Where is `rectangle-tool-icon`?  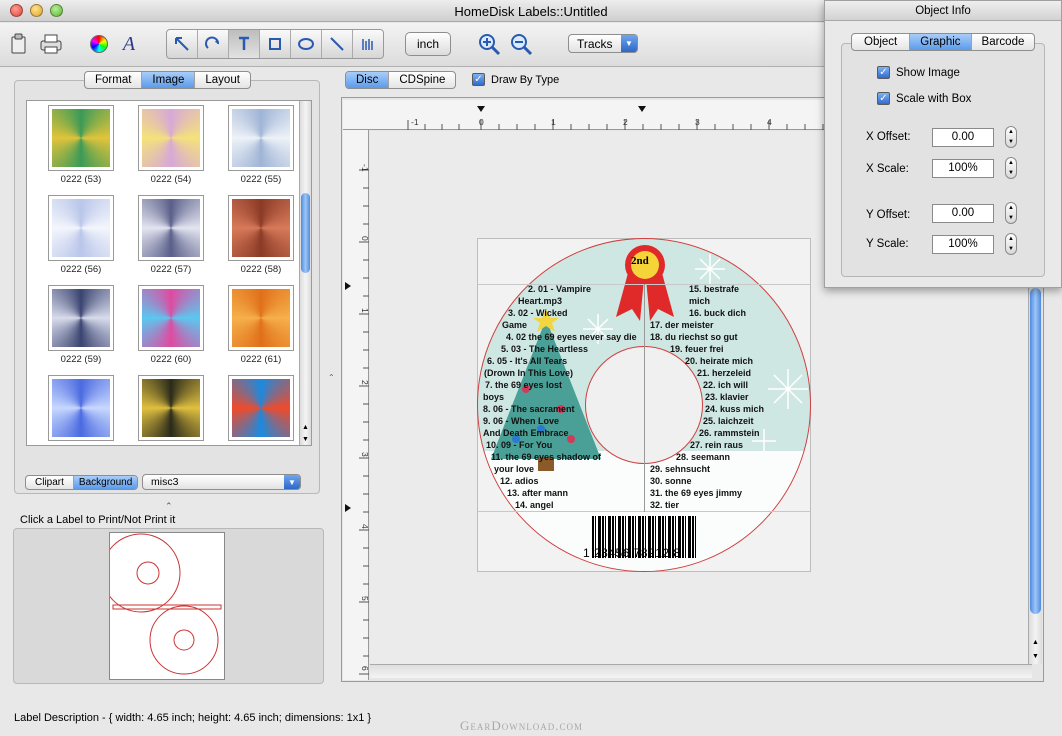 rectangle-tool-icon is located at coordinates (275, 44).